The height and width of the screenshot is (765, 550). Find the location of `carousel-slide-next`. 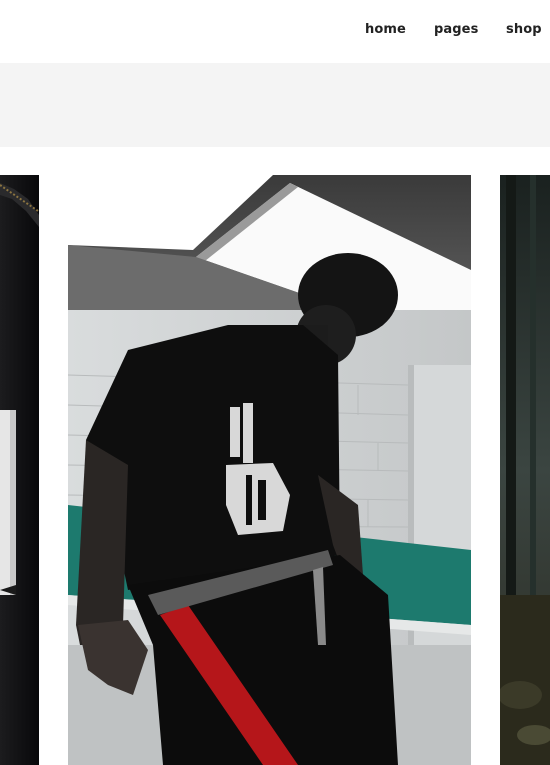

carousel-slide-next is located at coordinates (525, 470).